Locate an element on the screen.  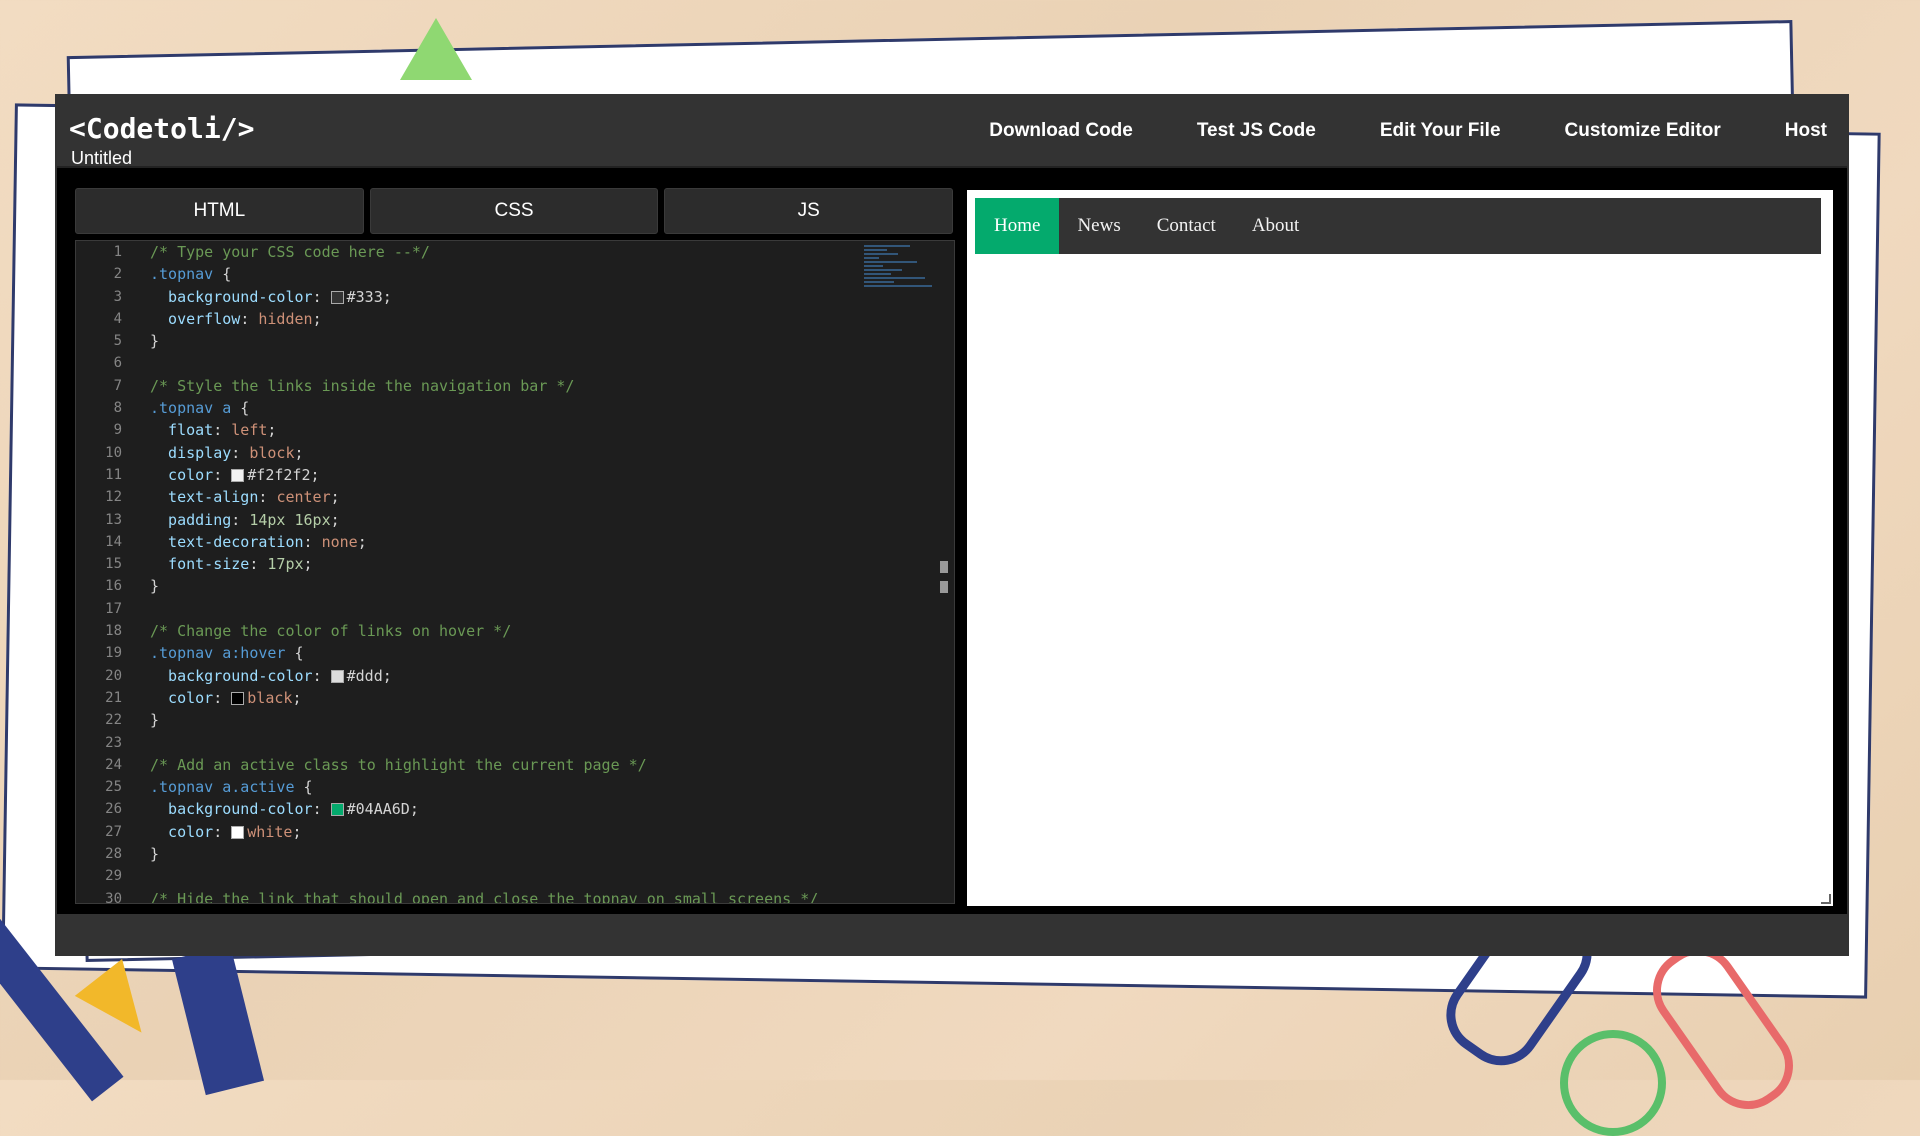
nav-download-code: Download Code is located at coordinates (1061, 131).